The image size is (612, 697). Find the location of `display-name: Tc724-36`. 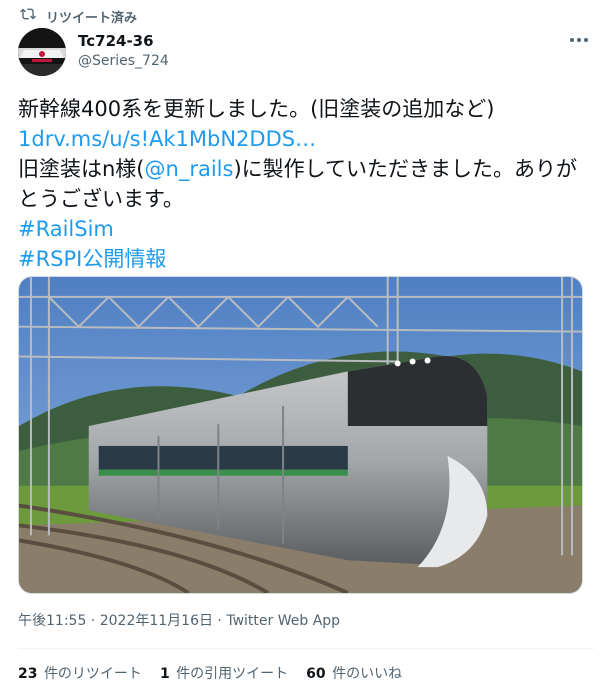

display-name: Tc724-36 is located at coordinates (123, 41).